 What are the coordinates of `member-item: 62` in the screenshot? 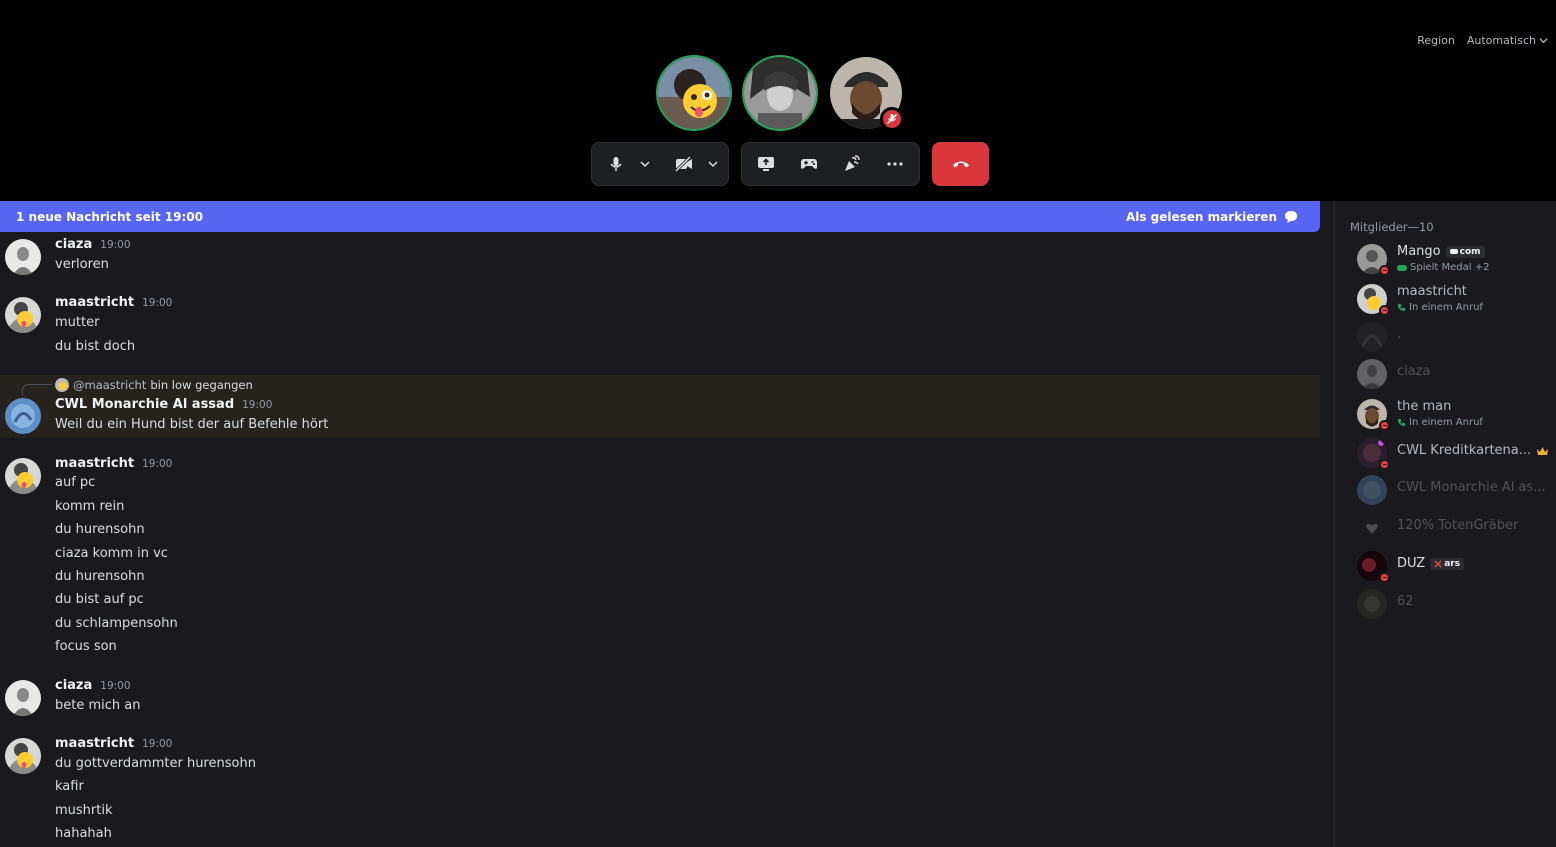 It's located at (1452, 604).